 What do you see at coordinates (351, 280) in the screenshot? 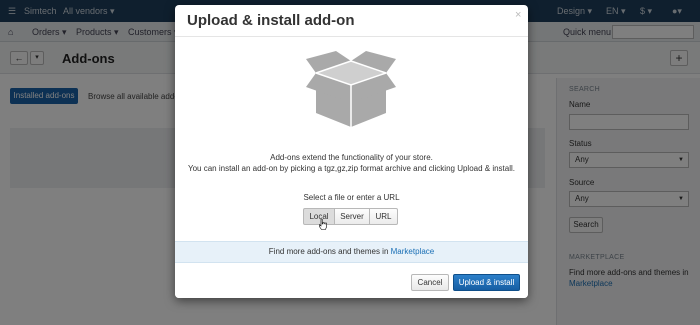
I see `dialog-footer: Cancel Upload & install` at bounding box center [351, 280].